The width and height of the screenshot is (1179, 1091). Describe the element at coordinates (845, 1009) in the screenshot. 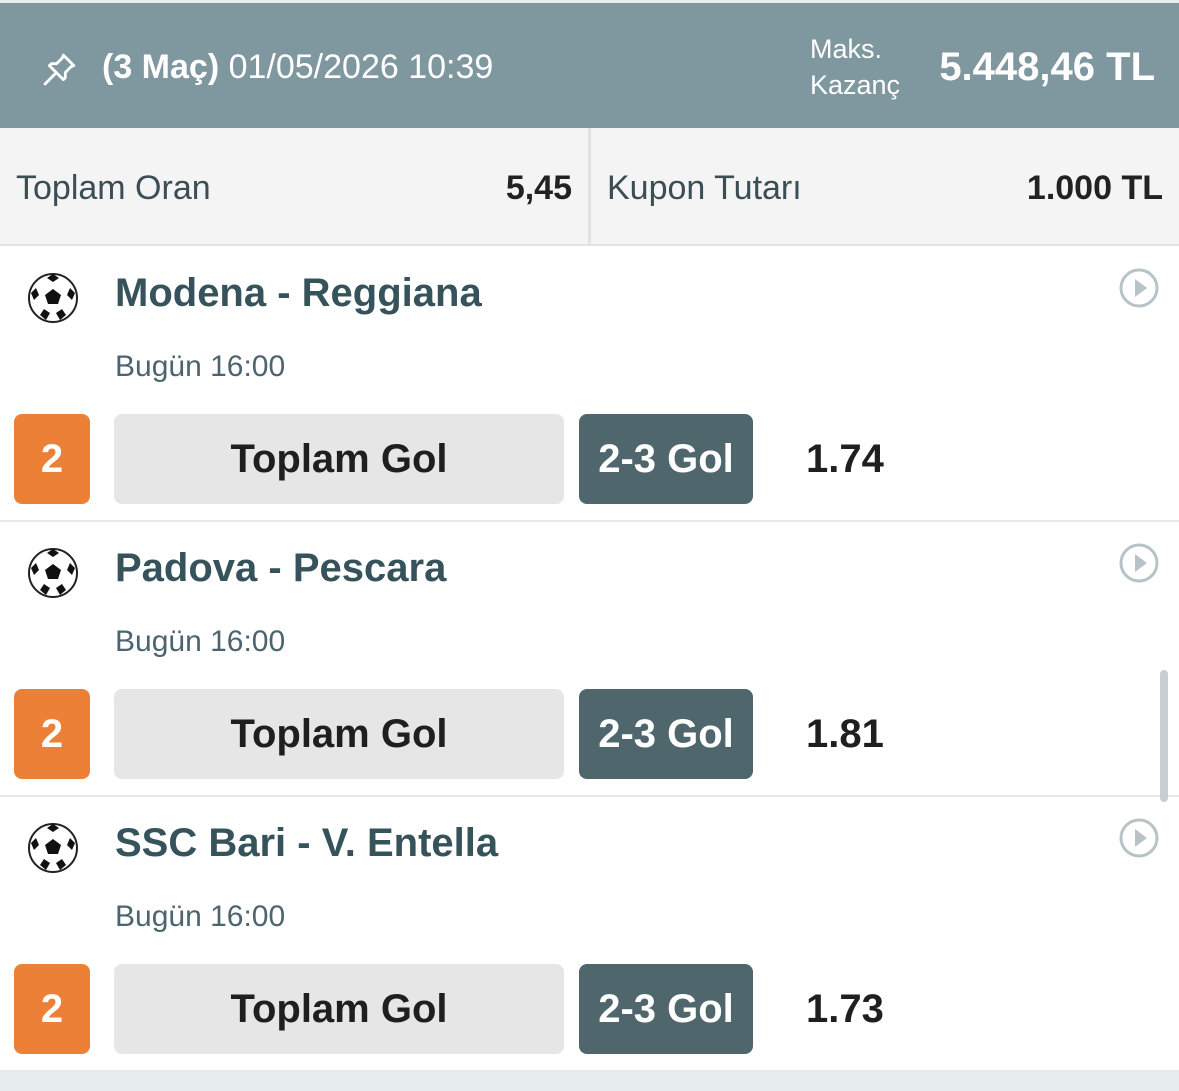

I see `odd-value: 1.73` at that location.